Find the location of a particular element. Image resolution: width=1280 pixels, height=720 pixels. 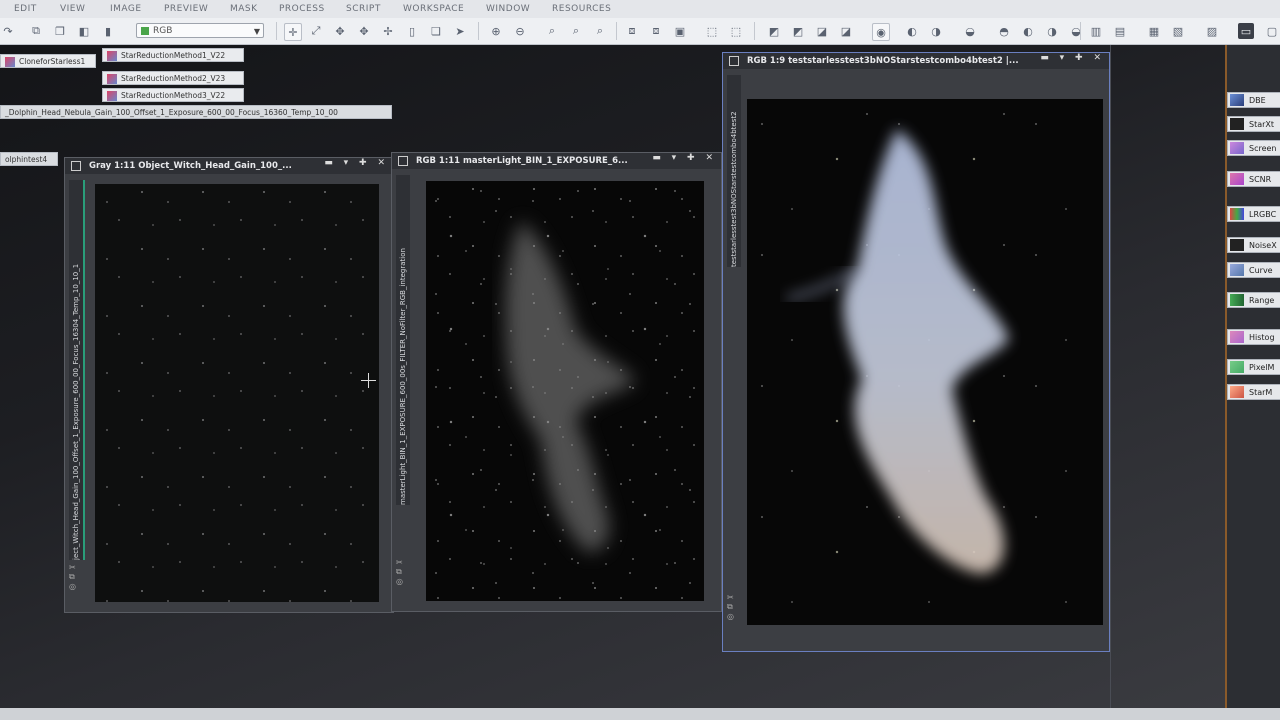

menu-mask: MASK is located at coordinates (244, 9).